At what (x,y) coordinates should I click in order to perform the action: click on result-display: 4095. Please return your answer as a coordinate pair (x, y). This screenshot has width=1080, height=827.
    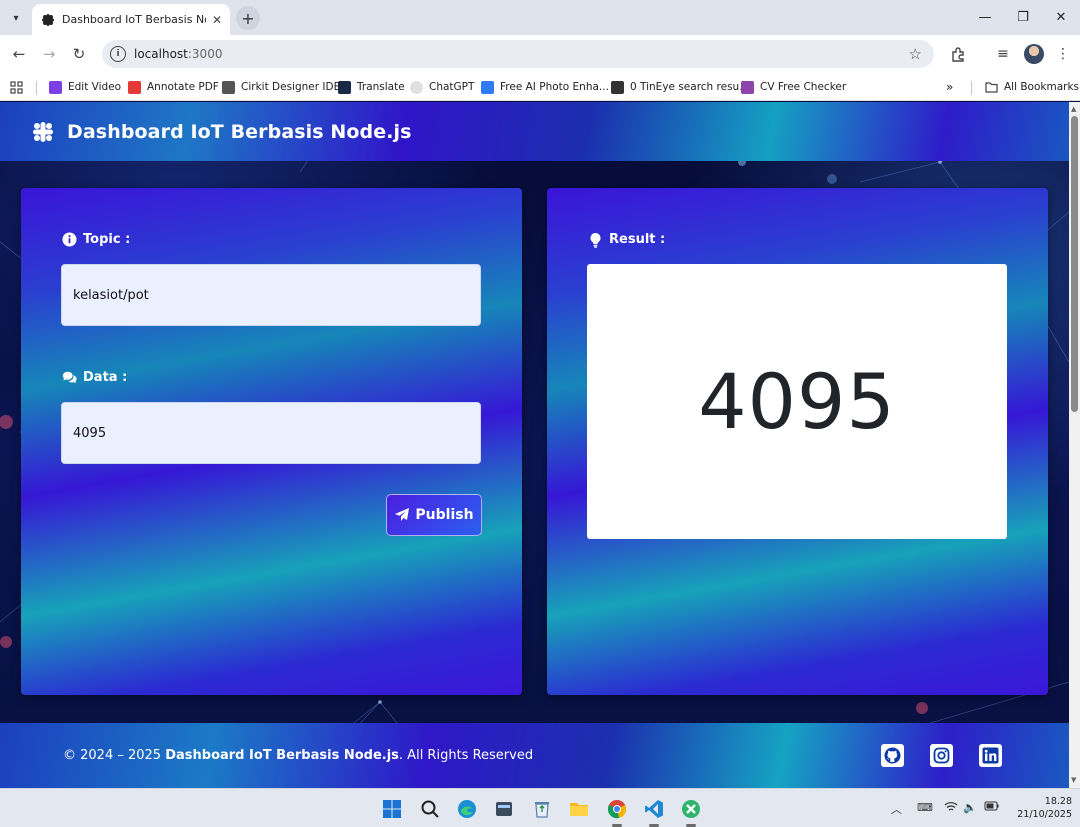
    Looking at the image, I should click on (797, 401).